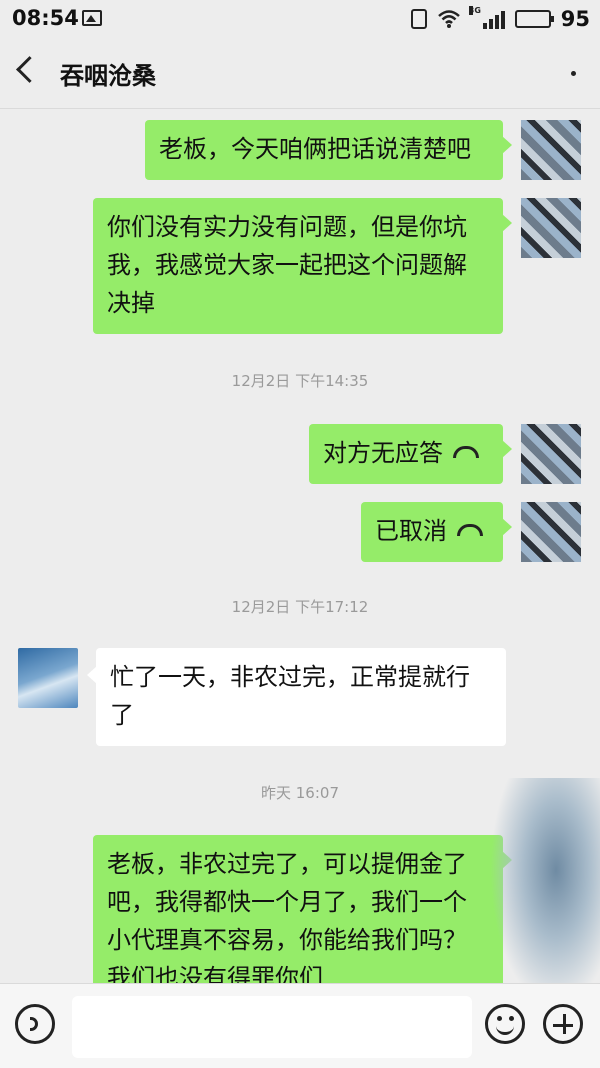 Image resolution: width=600 pixels, height=1068 pixels. I want to click on blurred-avatar, so click(545, 880).